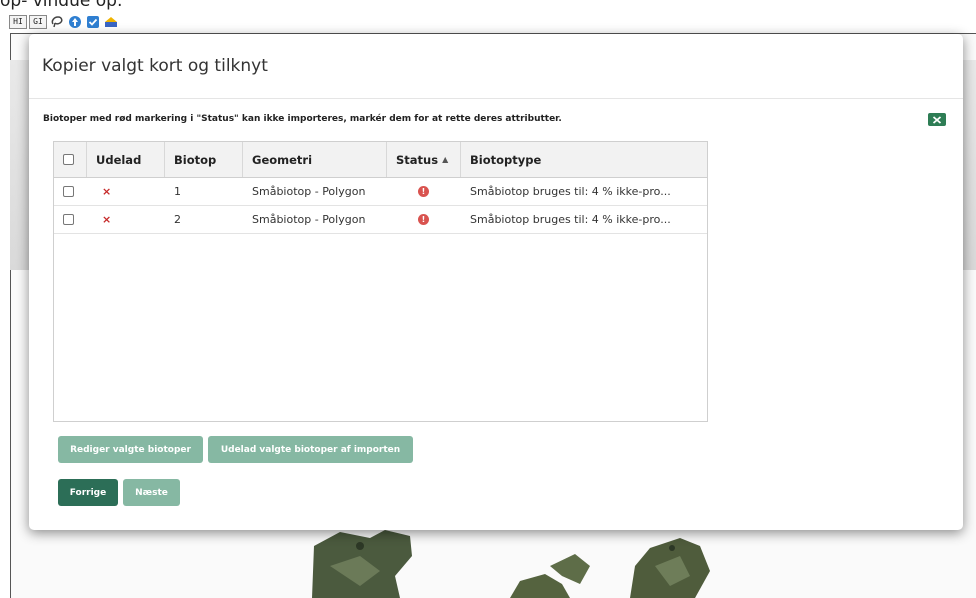 Image resolution: width=976 pixels, height=598 pixels. I want to click on arrow-up-circle-icon, so click(75, 22).